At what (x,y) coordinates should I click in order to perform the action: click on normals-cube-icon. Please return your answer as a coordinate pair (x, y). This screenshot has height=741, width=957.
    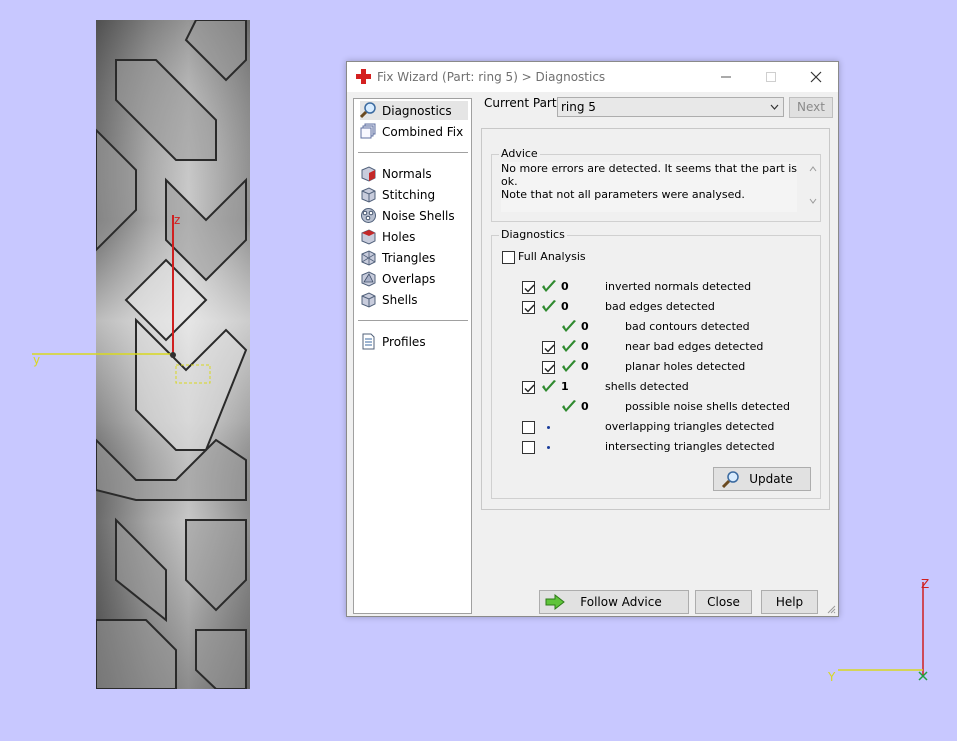
    Looking at the image, I should click on (368, 174).